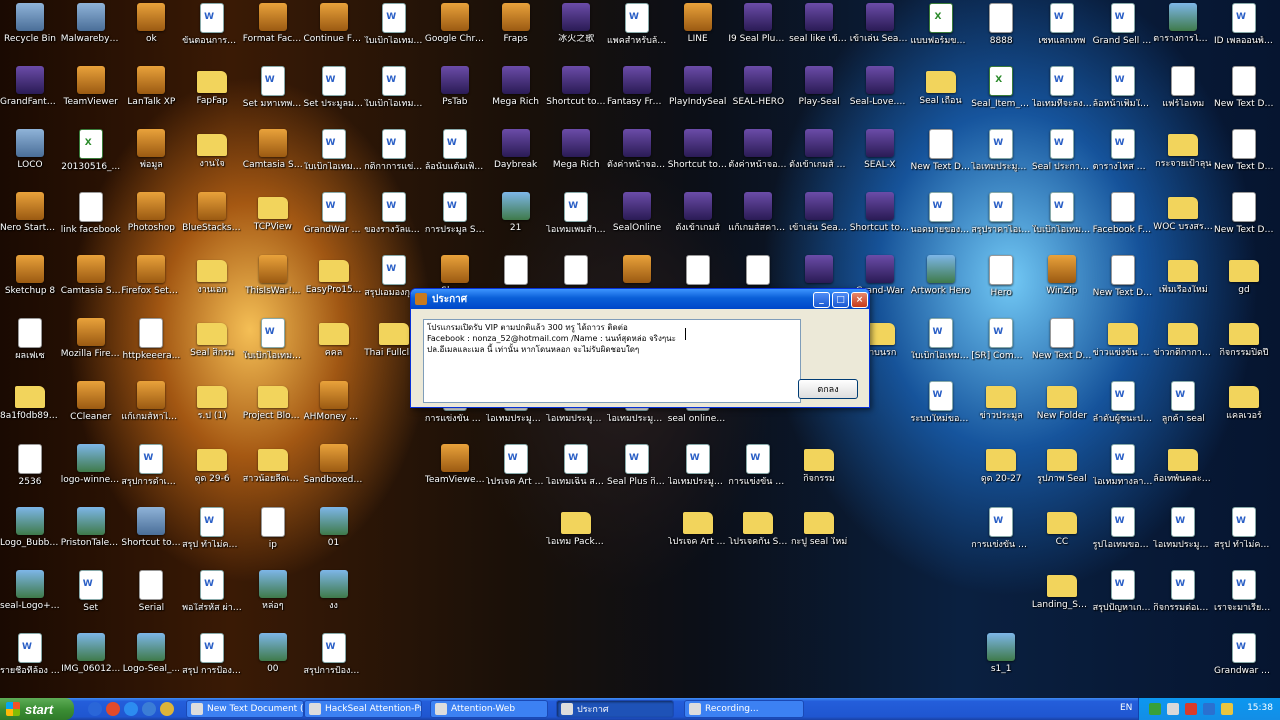 This screenshot has height=720, width=1280. What do you see at coordinates (1183, 462) in the screenshot?
I see `desktop-icon: ล้อเทพ์นคละเป็ค` at bounding box center [1183, 462].